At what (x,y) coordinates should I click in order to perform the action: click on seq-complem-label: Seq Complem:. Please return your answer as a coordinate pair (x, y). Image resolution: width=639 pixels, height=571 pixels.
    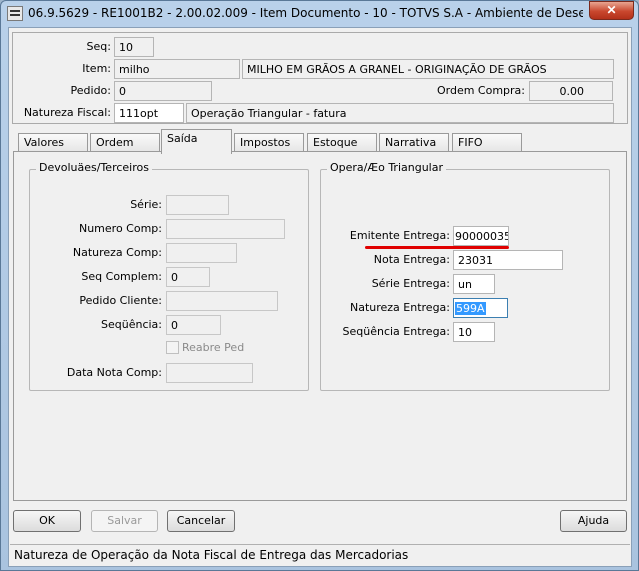
    Looking at the image, I should click on (121, 276).